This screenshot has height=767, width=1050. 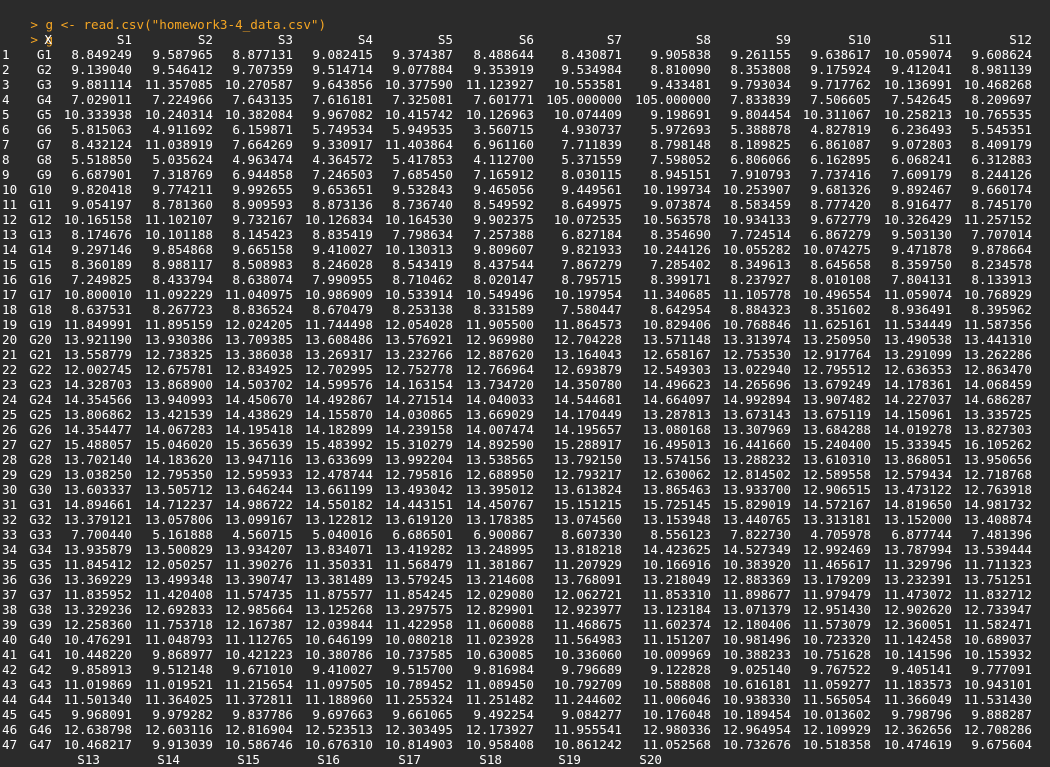 I want to click on gene-id: G25, so click(x=40, y=414).